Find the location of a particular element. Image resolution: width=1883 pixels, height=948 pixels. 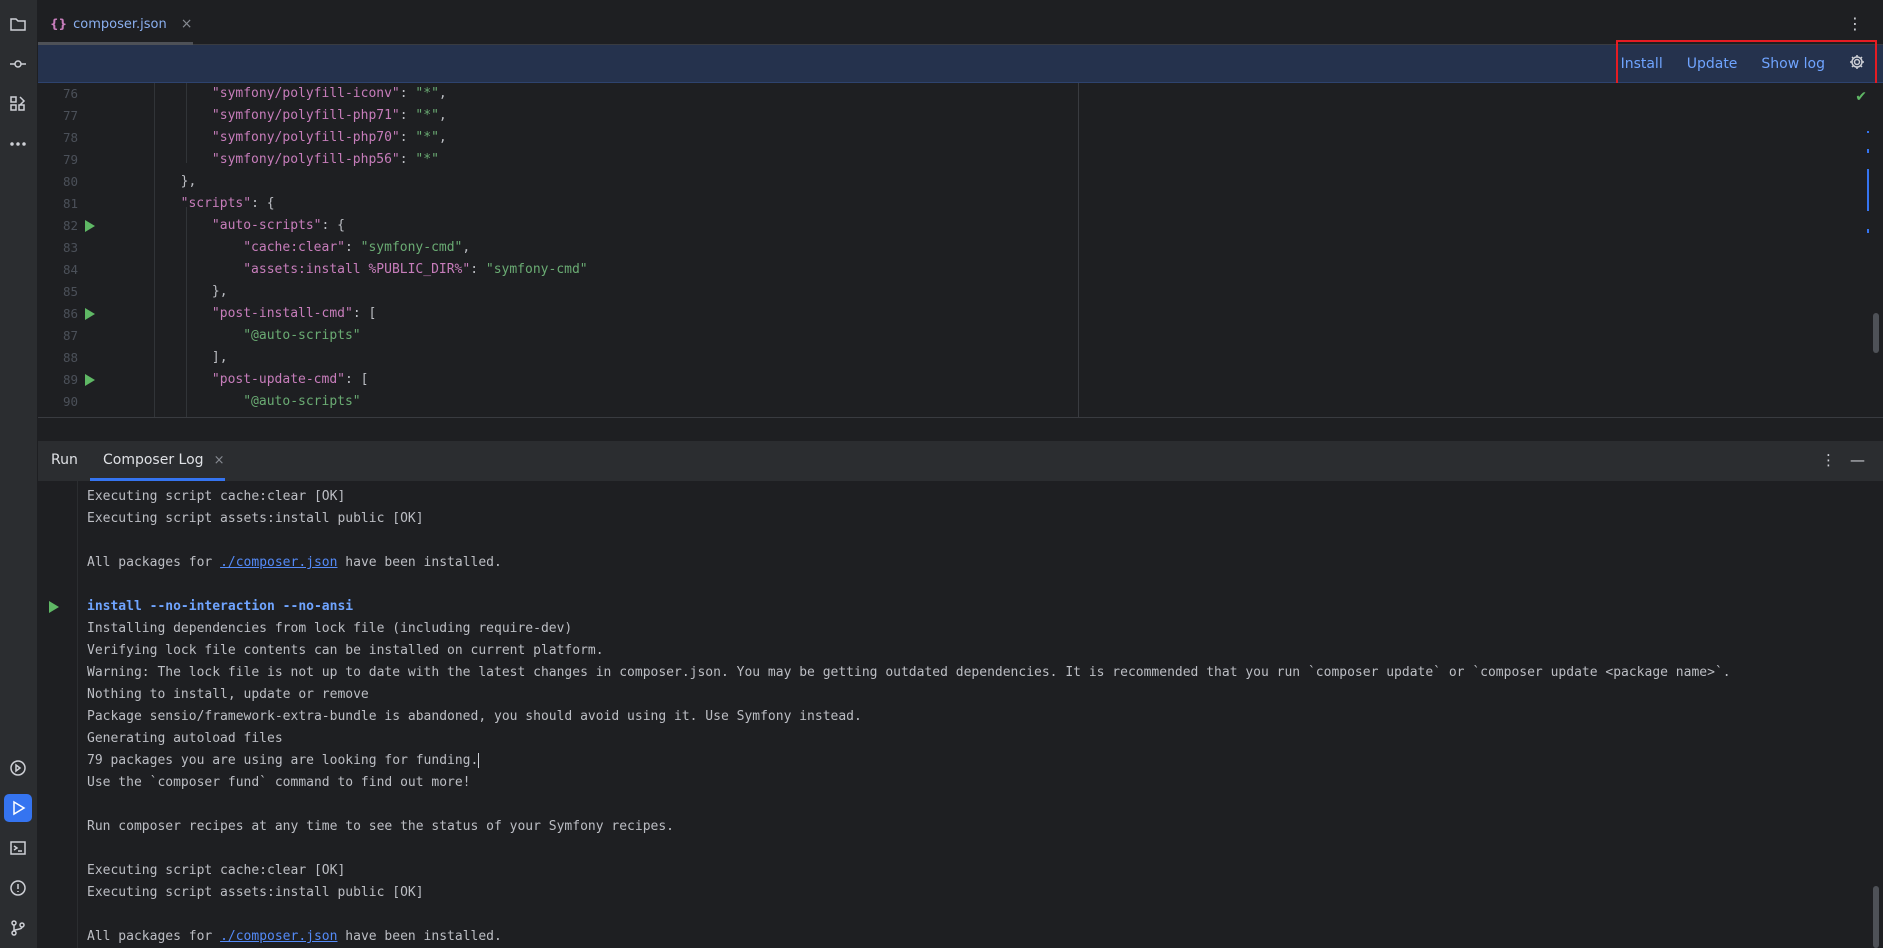

right-margin-guide is located at coordinates (1078, 250).